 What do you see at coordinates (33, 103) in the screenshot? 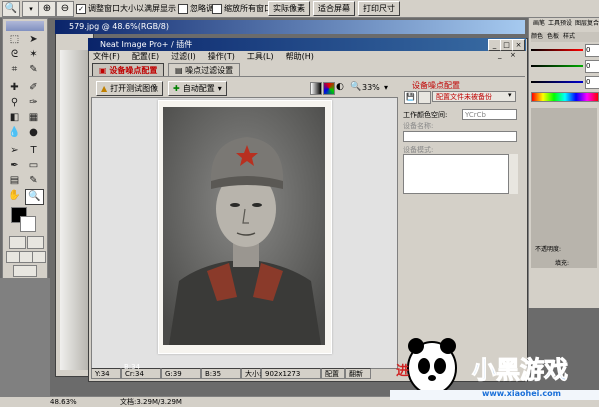
I see `history-brush-icon: ✑` at bounding box center [33, 103].